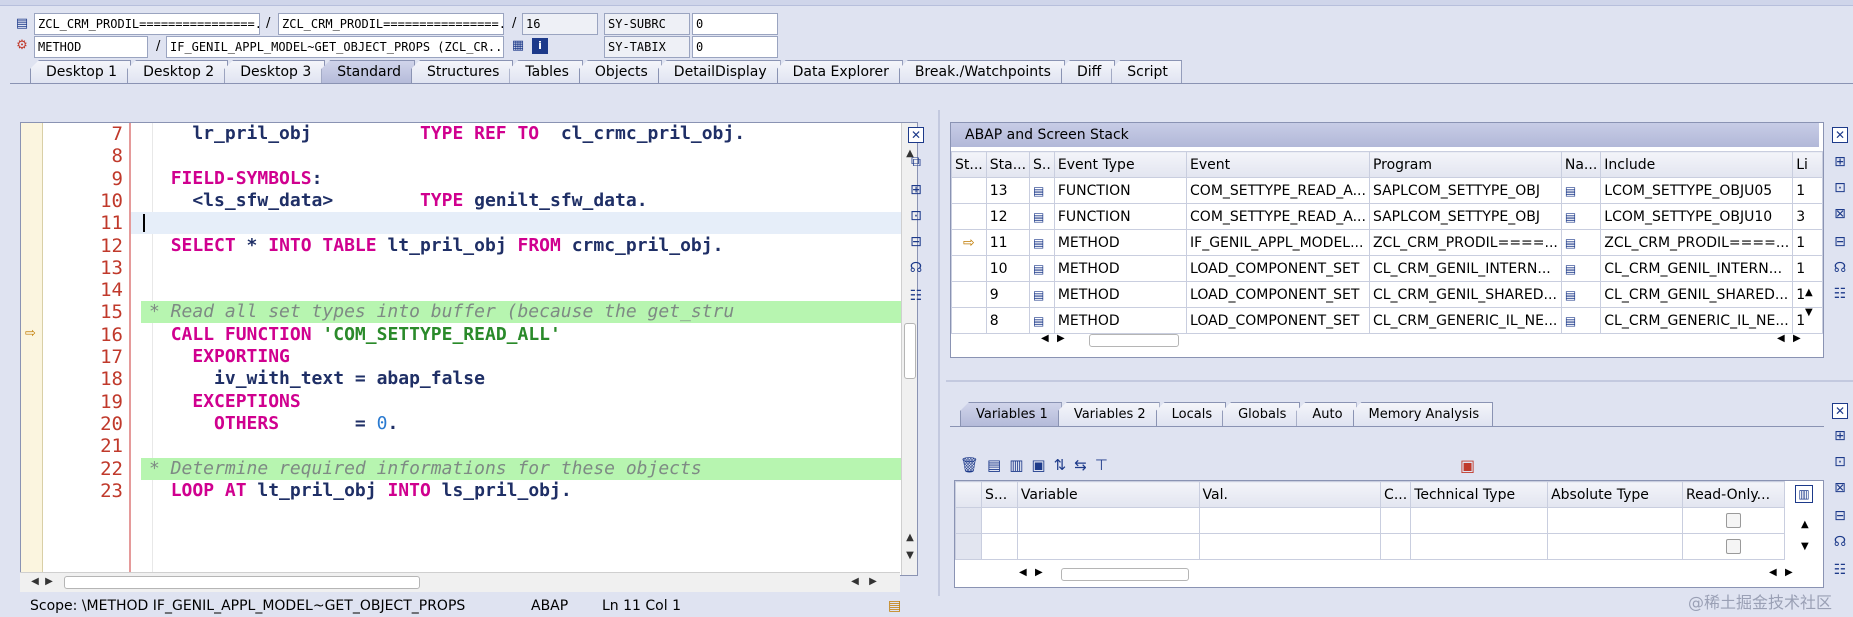 The width and height of the screenshot is (1853, 617). What do you see at coordinates (81, 72) in the screenshot?
I see `tab-desktop-1: Desktop 1` at bounding box center [81, 72].